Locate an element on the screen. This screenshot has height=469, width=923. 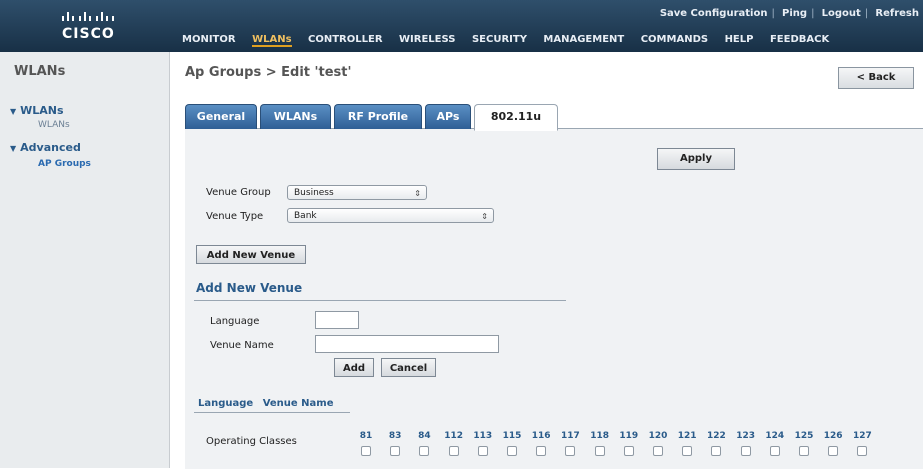
sidebar-section-wlans: ▼ WLANs is located at coordinates (37, 110).